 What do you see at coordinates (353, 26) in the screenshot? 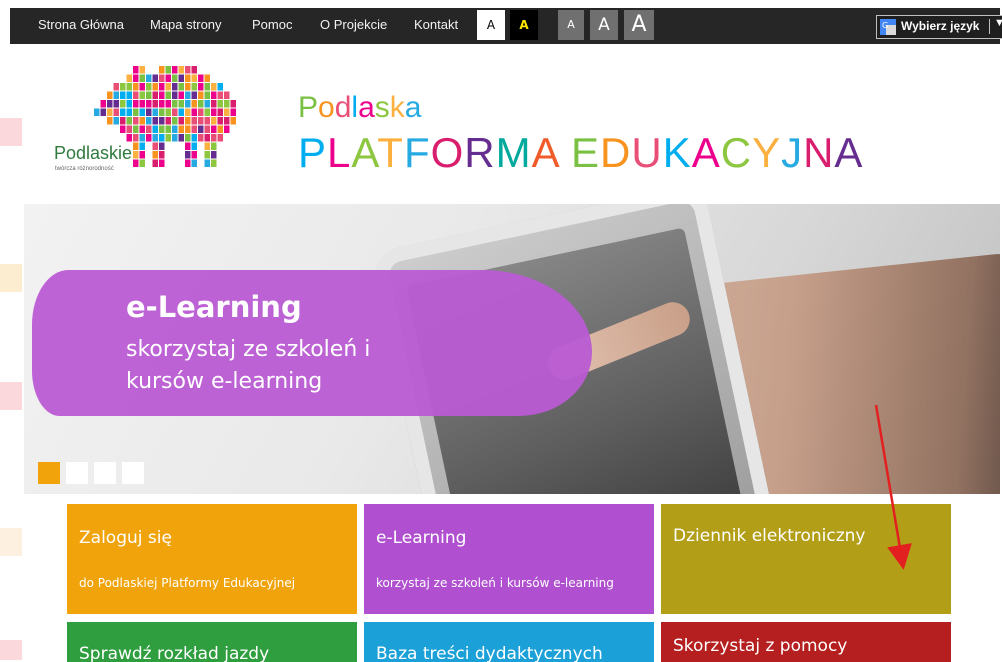
I see `nav-about-link: O Projekcie` at bounding box center [353, 26].